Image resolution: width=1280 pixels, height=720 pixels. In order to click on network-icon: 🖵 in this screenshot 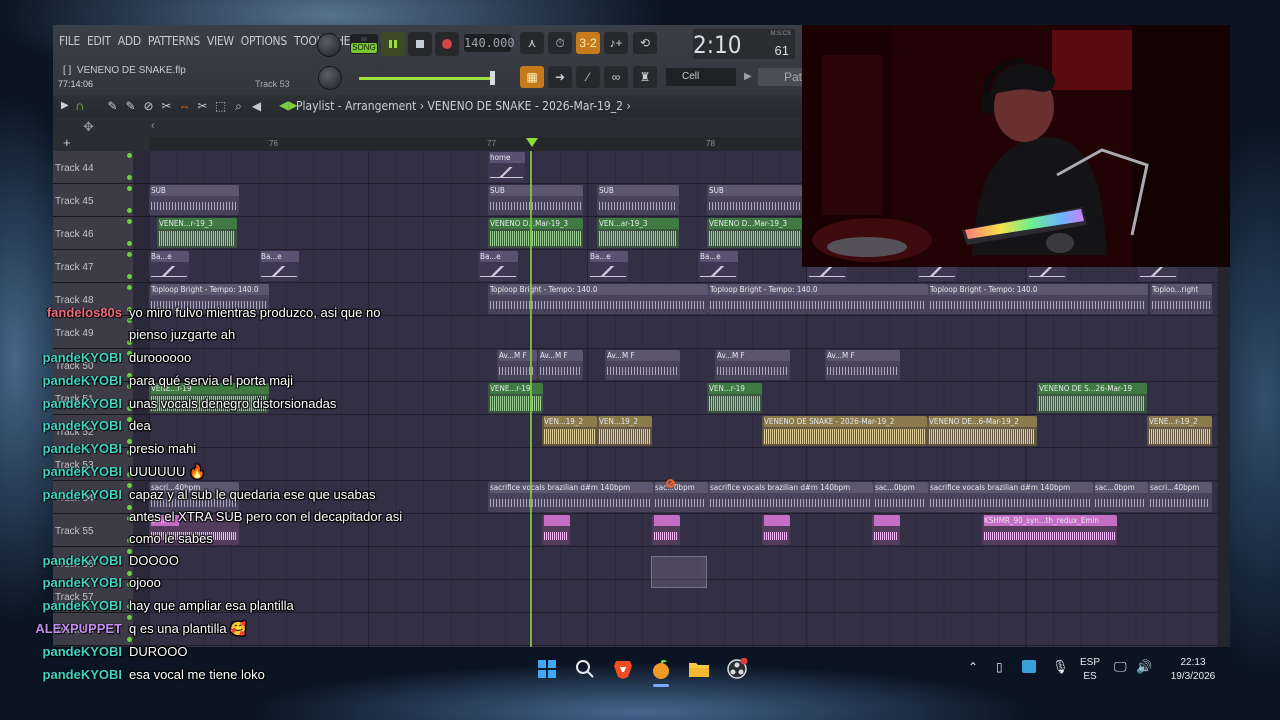, I will do `click(1120, 667)`.